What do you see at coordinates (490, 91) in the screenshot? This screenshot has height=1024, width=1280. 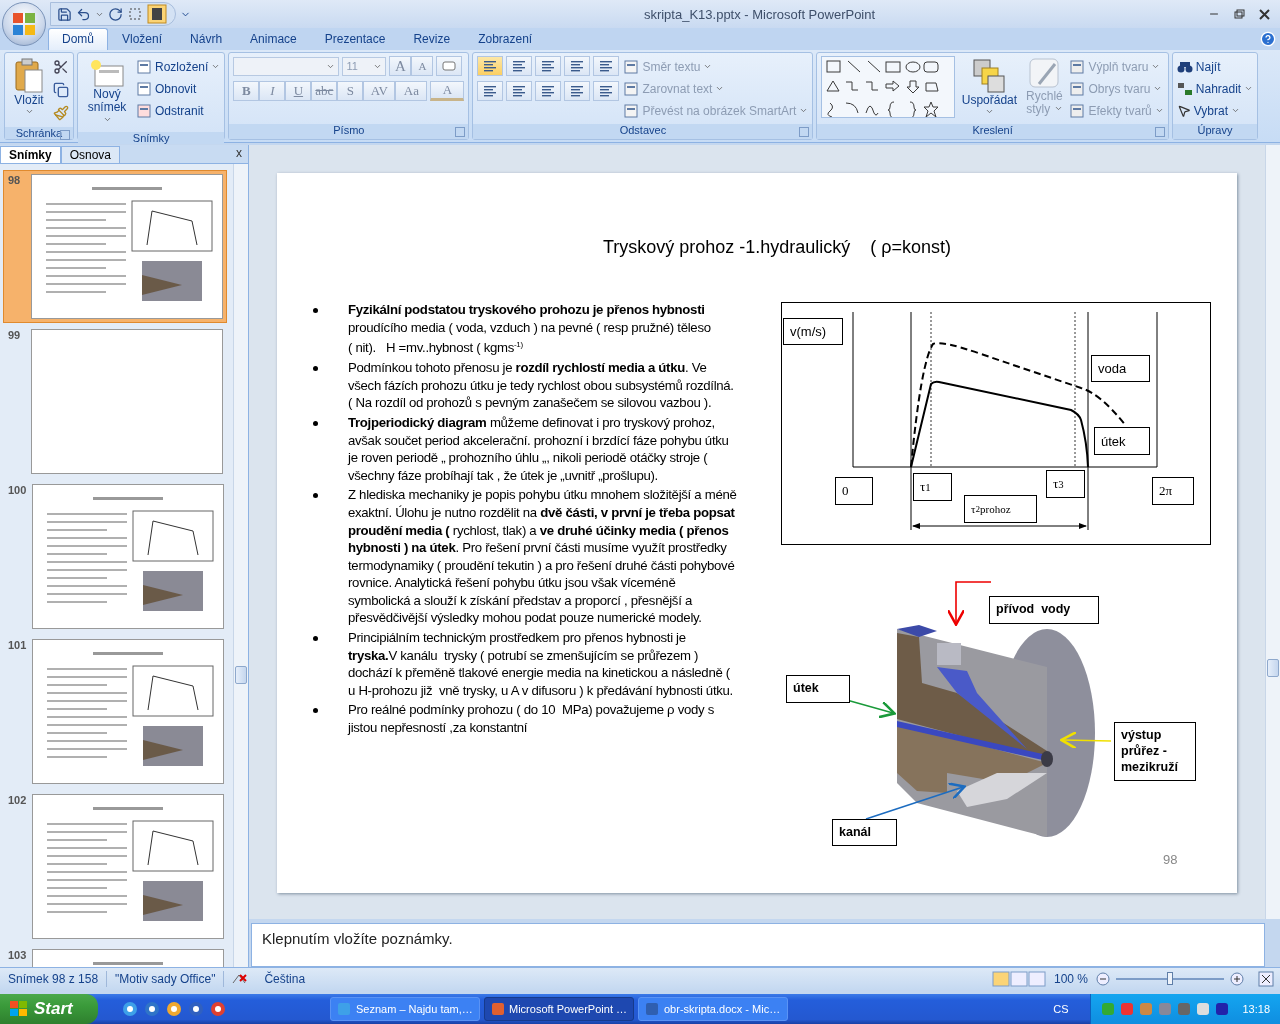 I see `align-left-button` at bounding box center [490, 91].